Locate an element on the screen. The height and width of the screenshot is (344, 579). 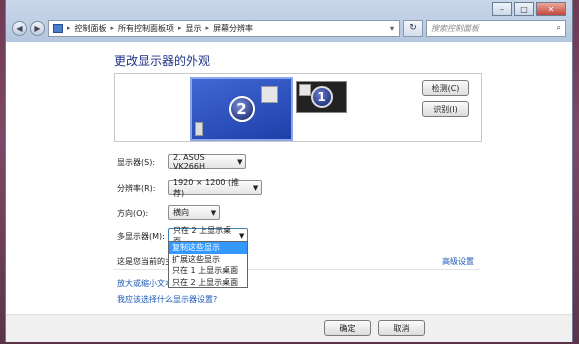
dropdown-option: 只在 1 上显示桌面 is located at coordinates (208, 271).